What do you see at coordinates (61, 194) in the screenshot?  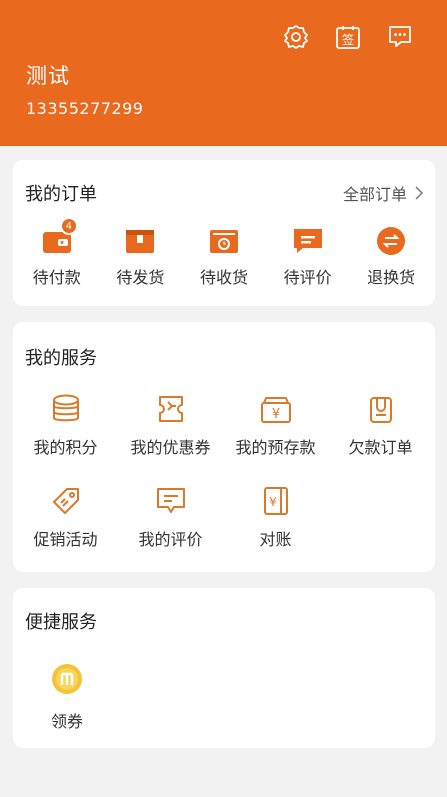 I see `my-orders-title: 我的订单` at bounding box center [61, 194].